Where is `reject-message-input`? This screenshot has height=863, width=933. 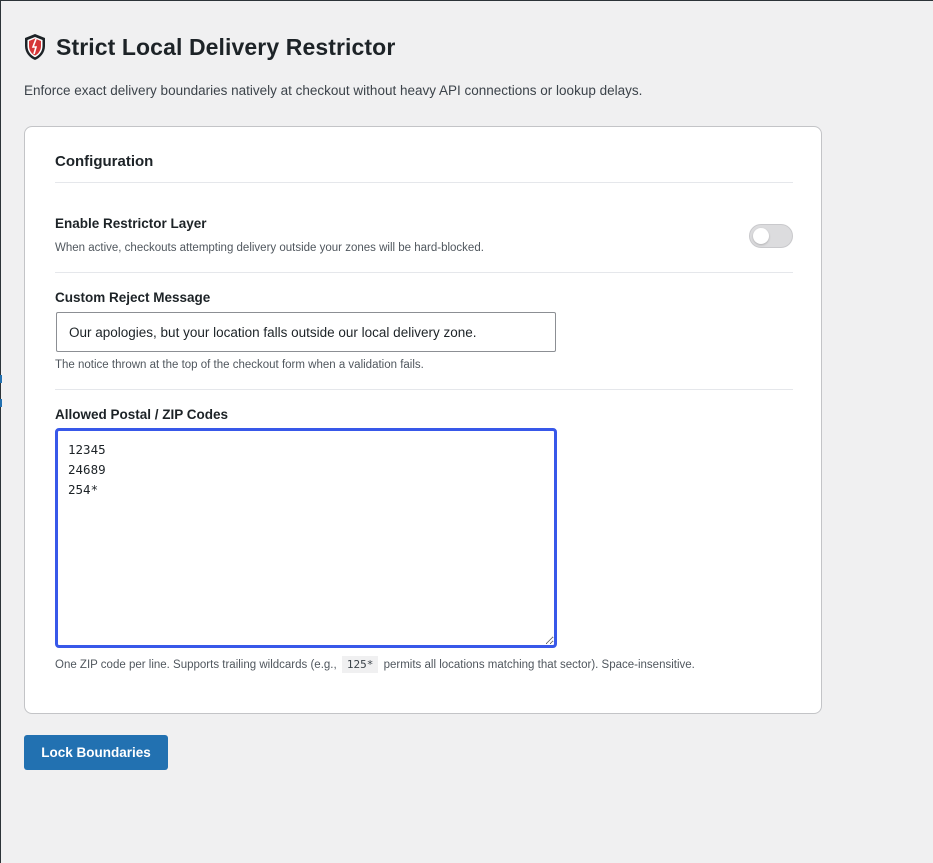
reject-message-input is located at coordinates (306, 332).